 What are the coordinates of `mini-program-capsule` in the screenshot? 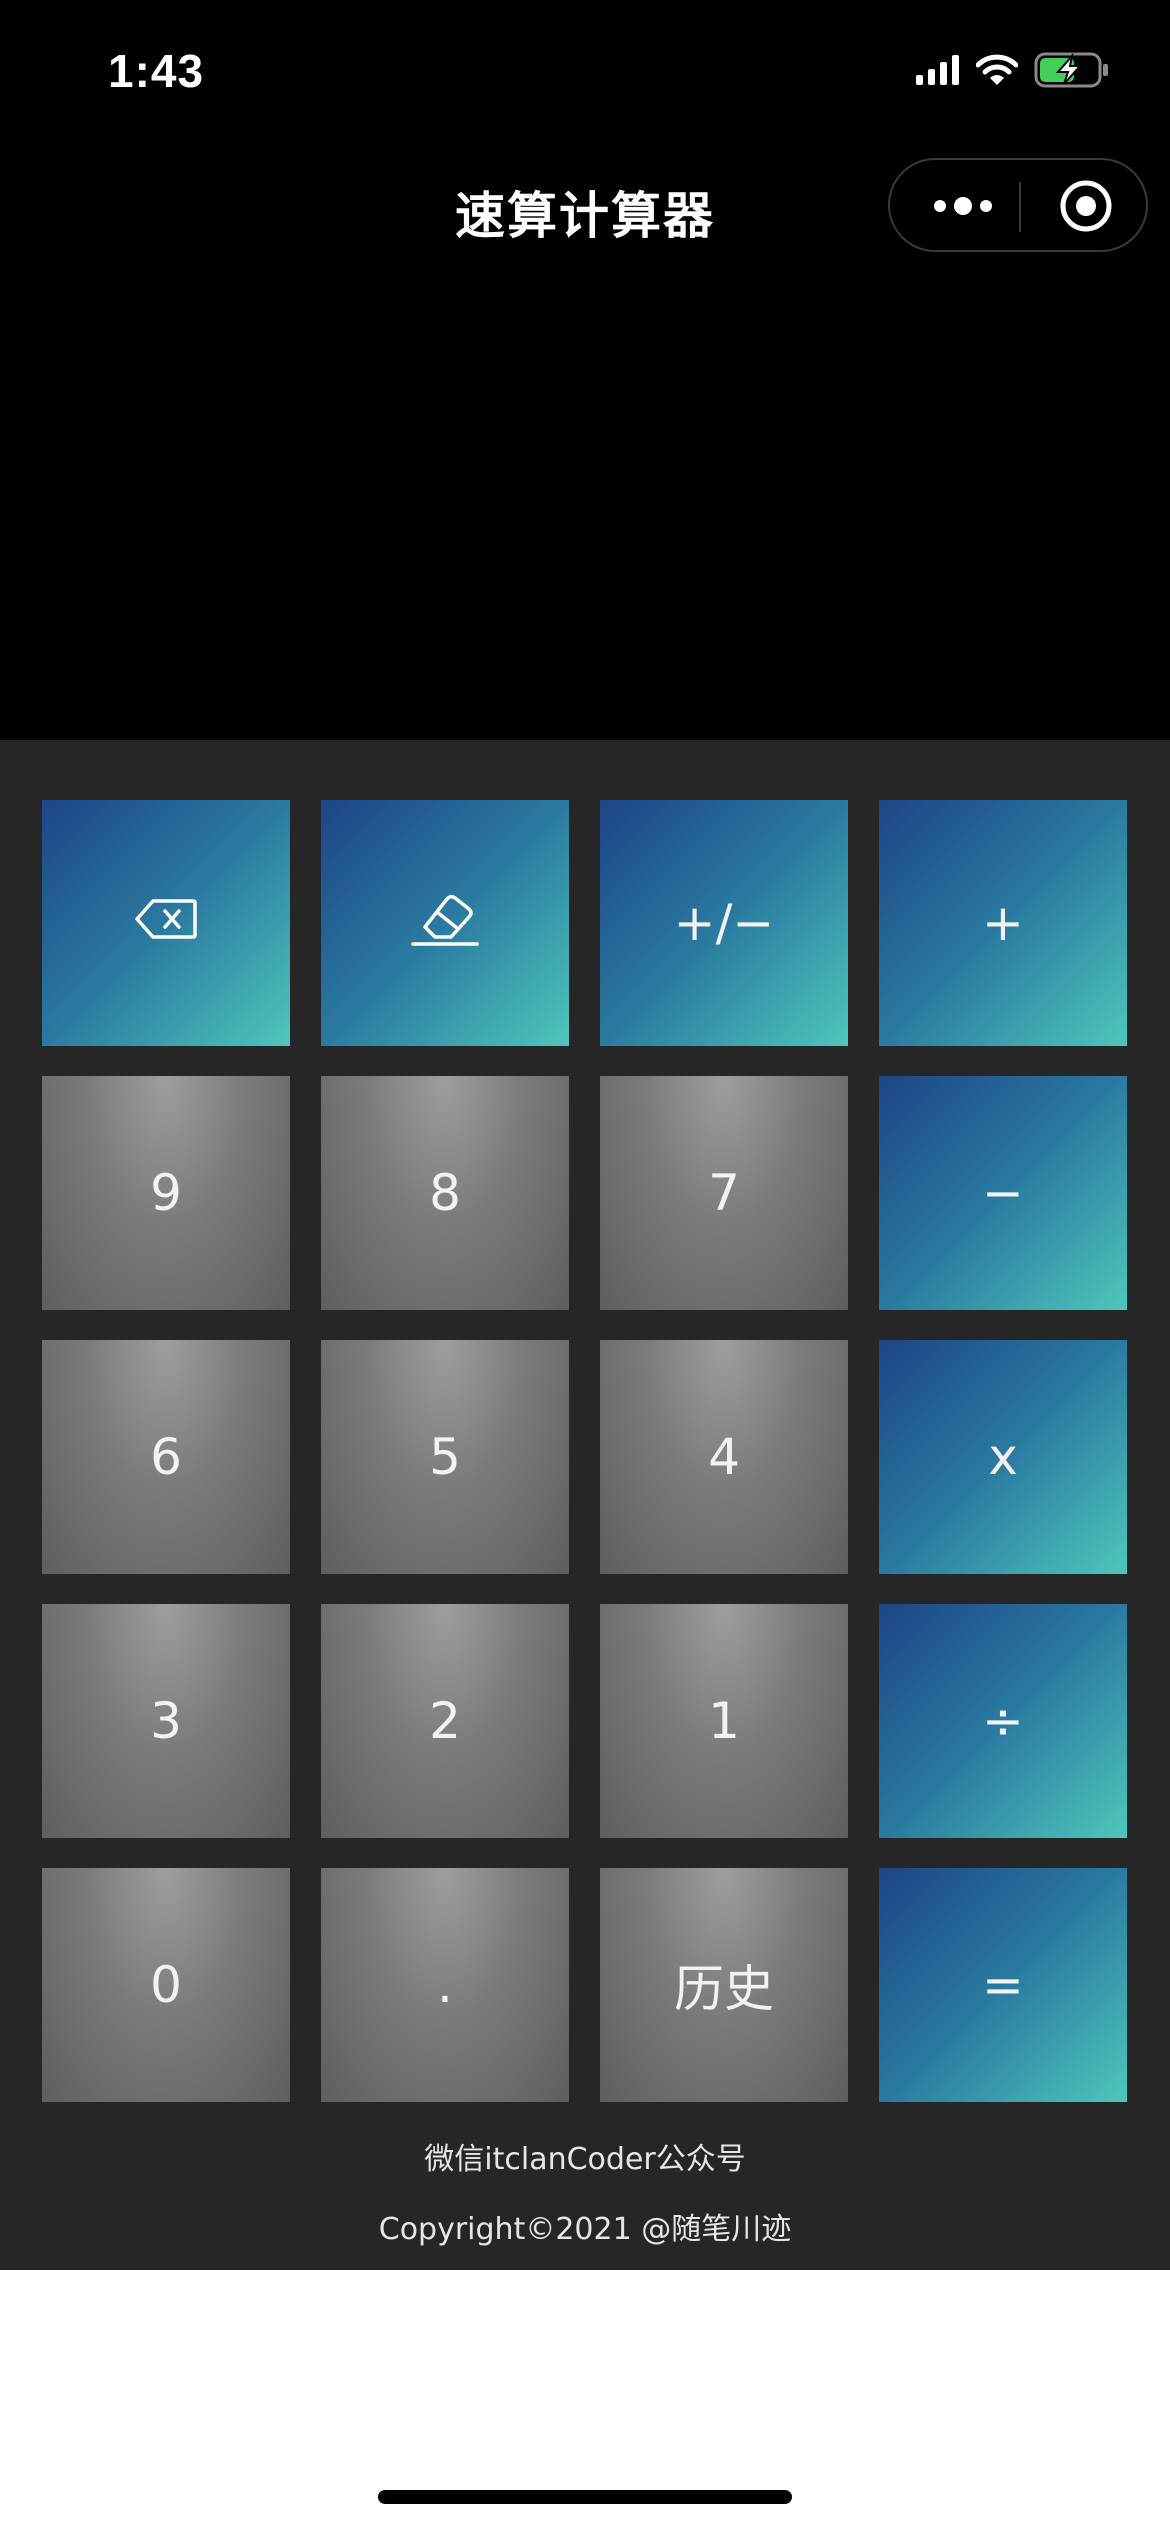 It's located at (1018, 205).